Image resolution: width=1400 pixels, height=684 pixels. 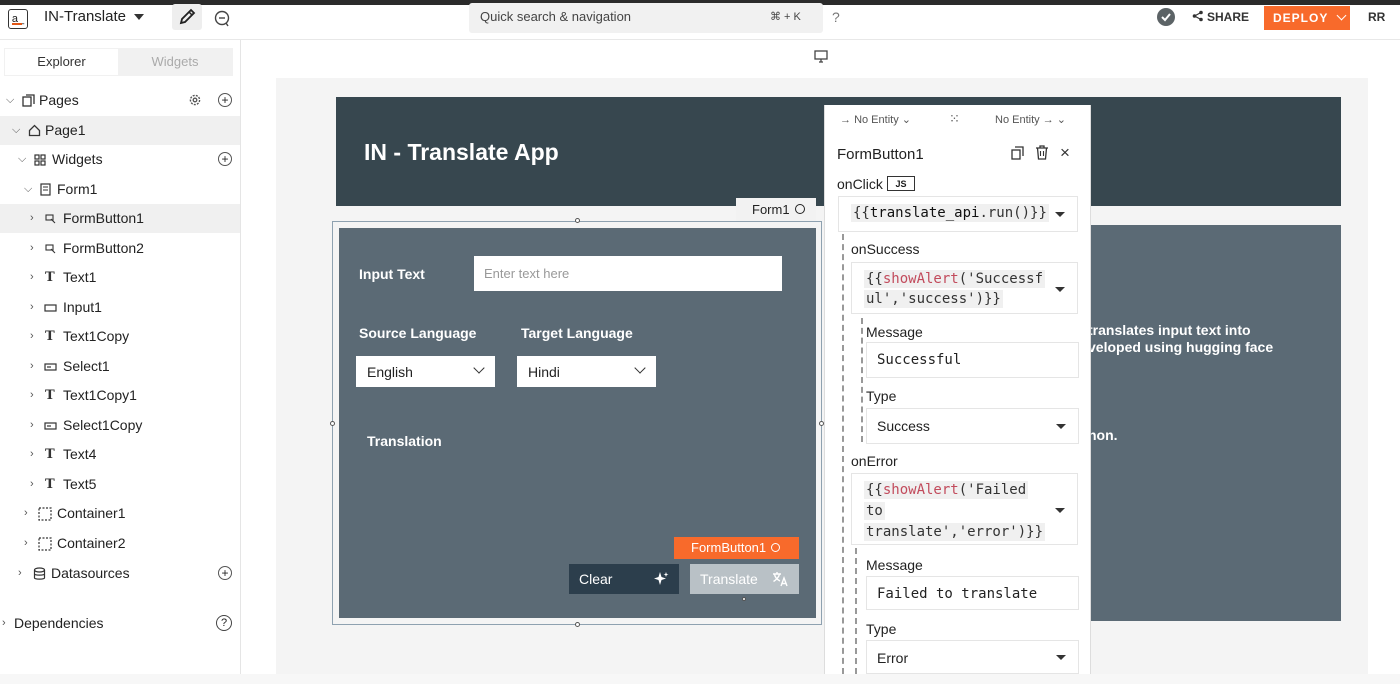 I want to click on close-icon: ×, so click(x=1065, y=153).